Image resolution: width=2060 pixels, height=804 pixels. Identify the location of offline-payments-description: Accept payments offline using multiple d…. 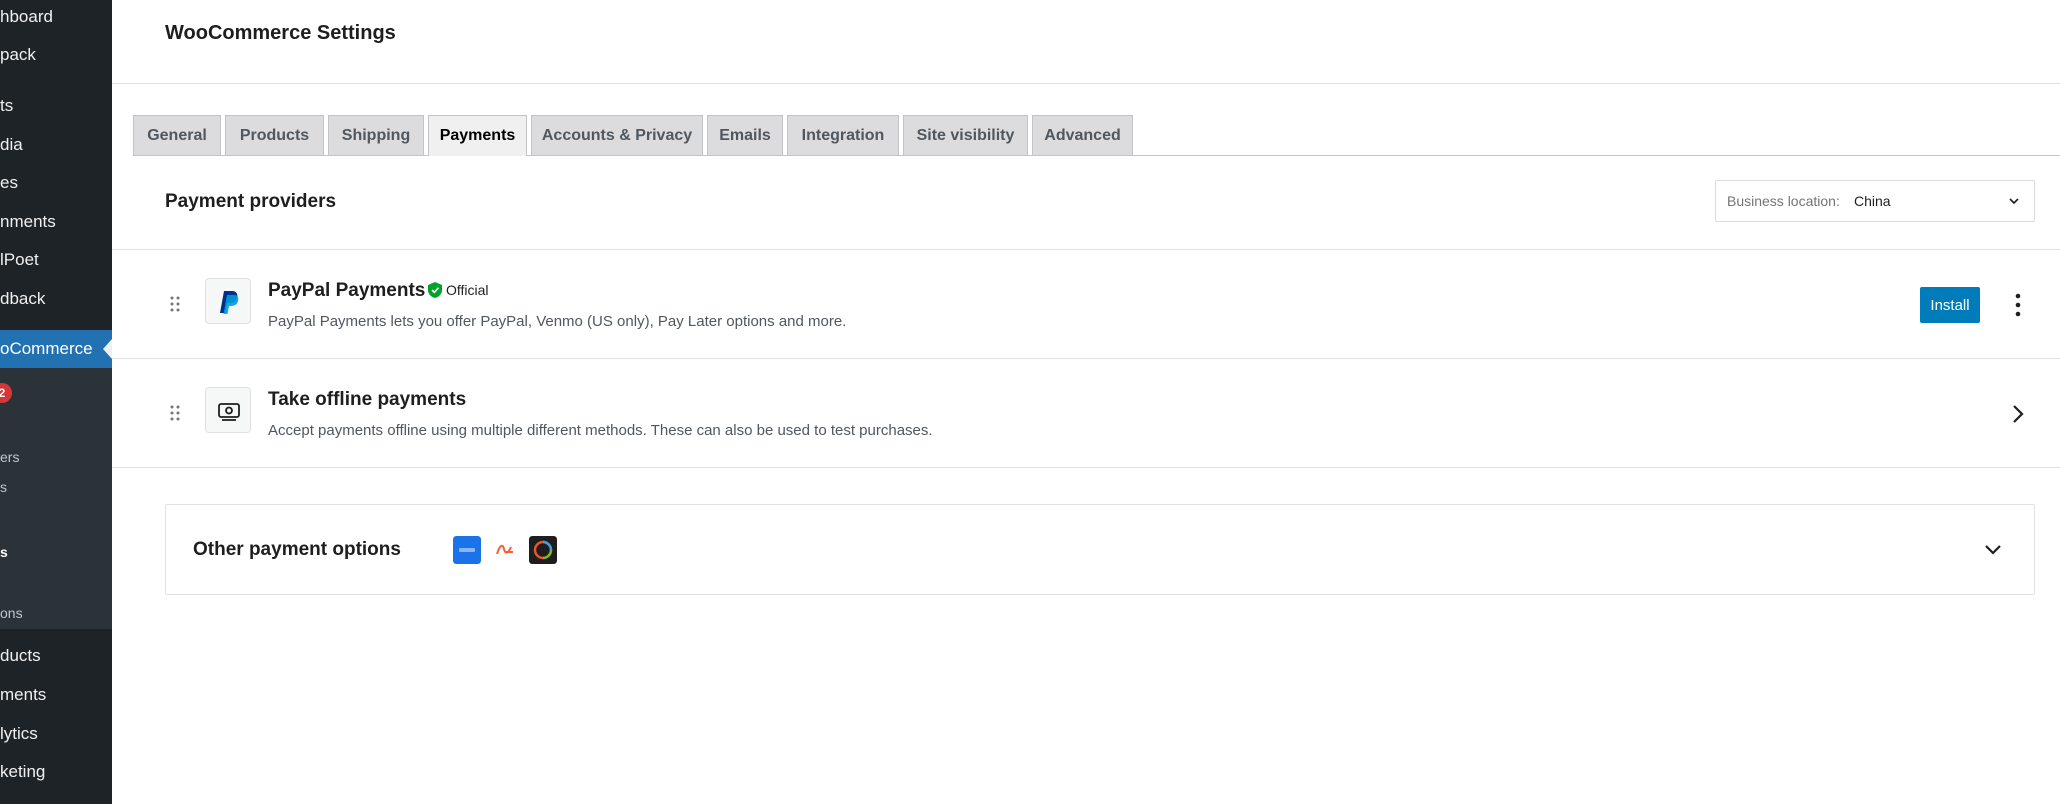
(600, 430).